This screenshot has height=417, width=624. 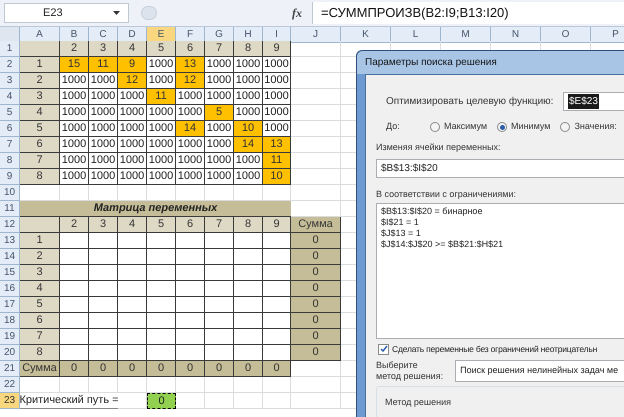 I want to click on formula-field: =СУММПРОИЗВ(B2:I9;B13:I20), so click(x=468, y=13).